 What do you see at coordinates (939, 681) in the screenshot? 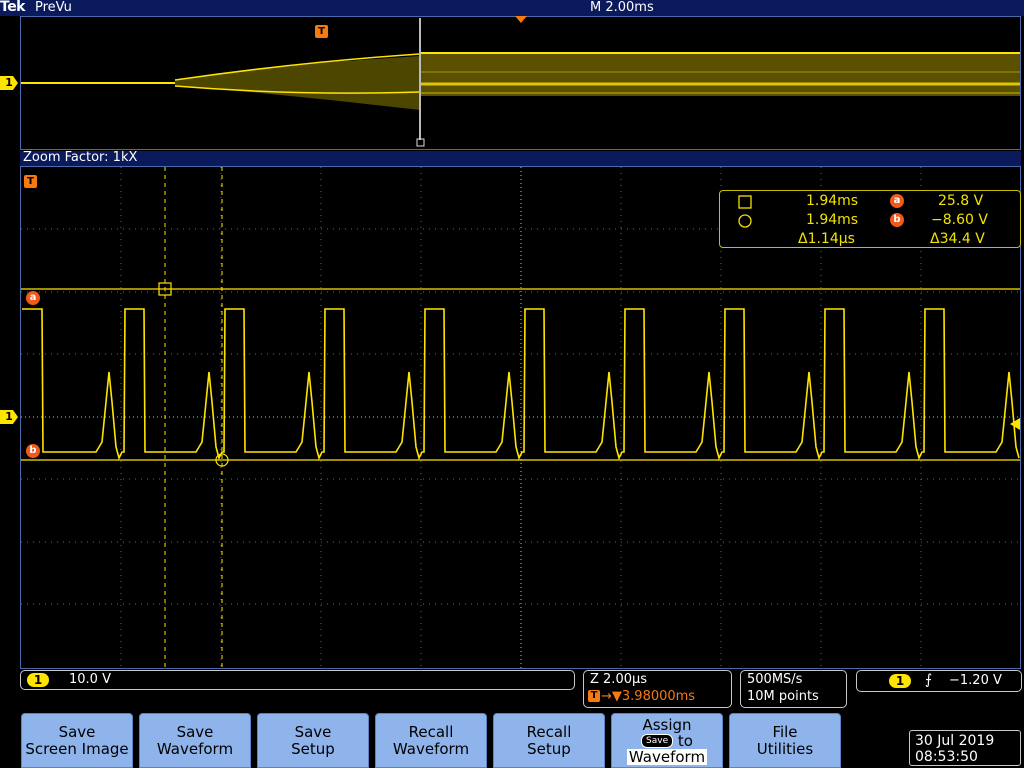
I see `trigger-info-box: 1 ⨍ −1.20 V` at bounding box center [939, 681].